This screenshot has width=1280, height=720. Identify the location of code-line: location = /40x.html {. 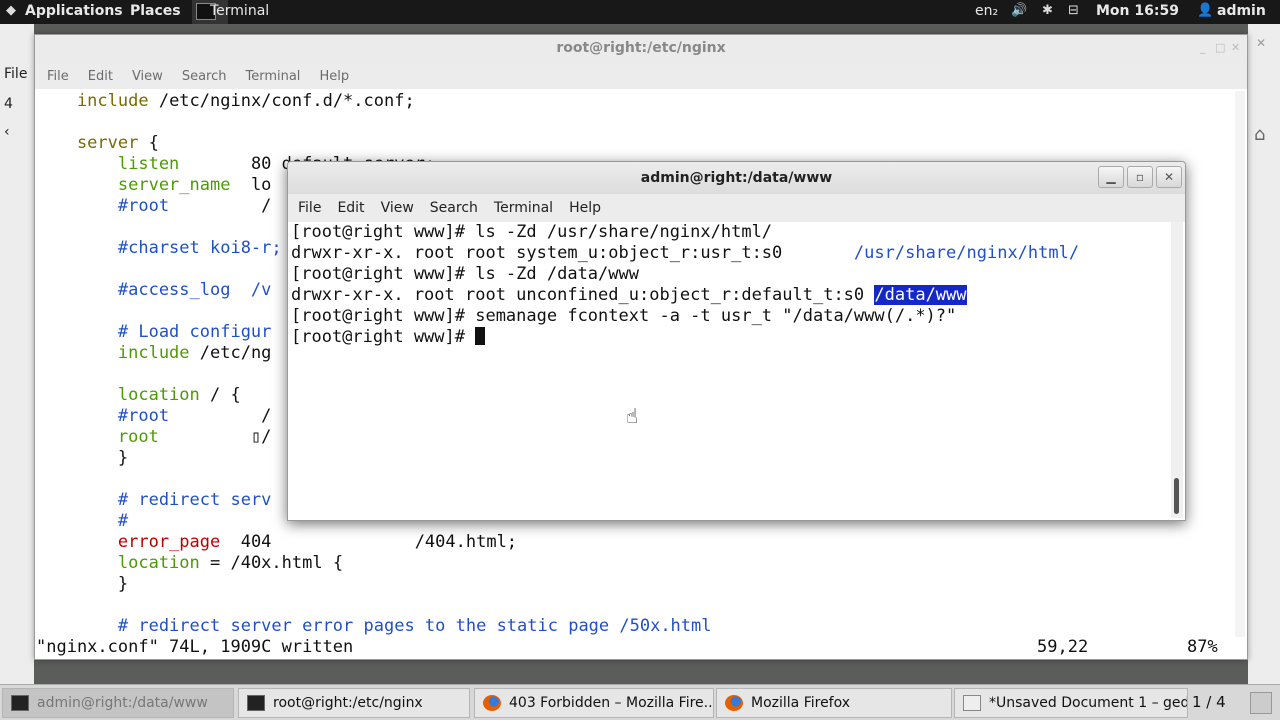
(635, 563).